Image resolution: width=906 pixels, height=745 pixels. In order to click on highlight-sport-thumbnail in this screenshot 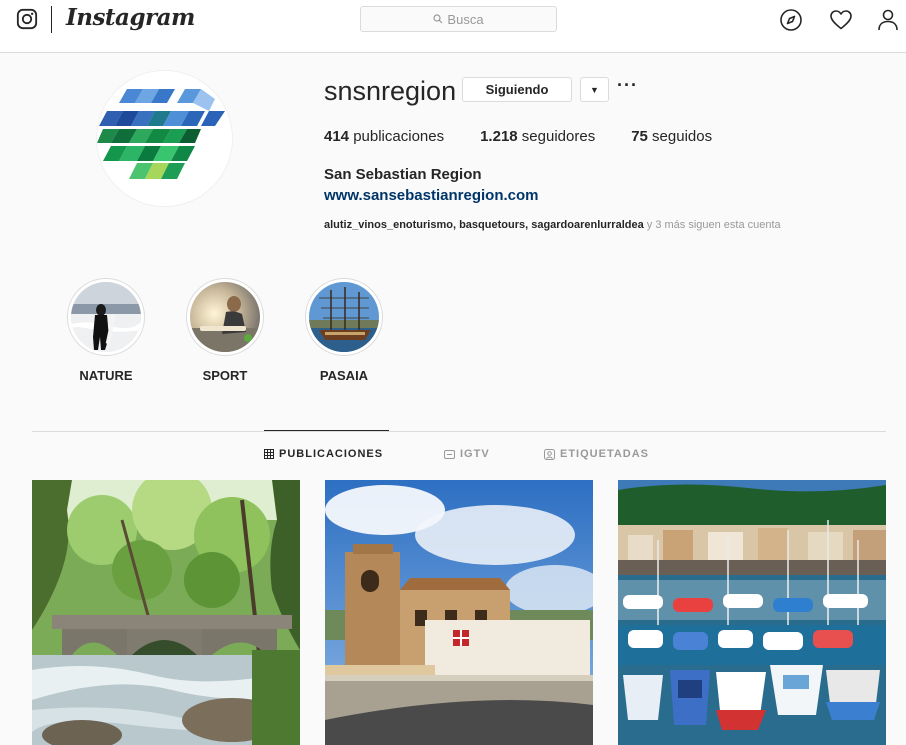, I will do `click(225, 317)`.